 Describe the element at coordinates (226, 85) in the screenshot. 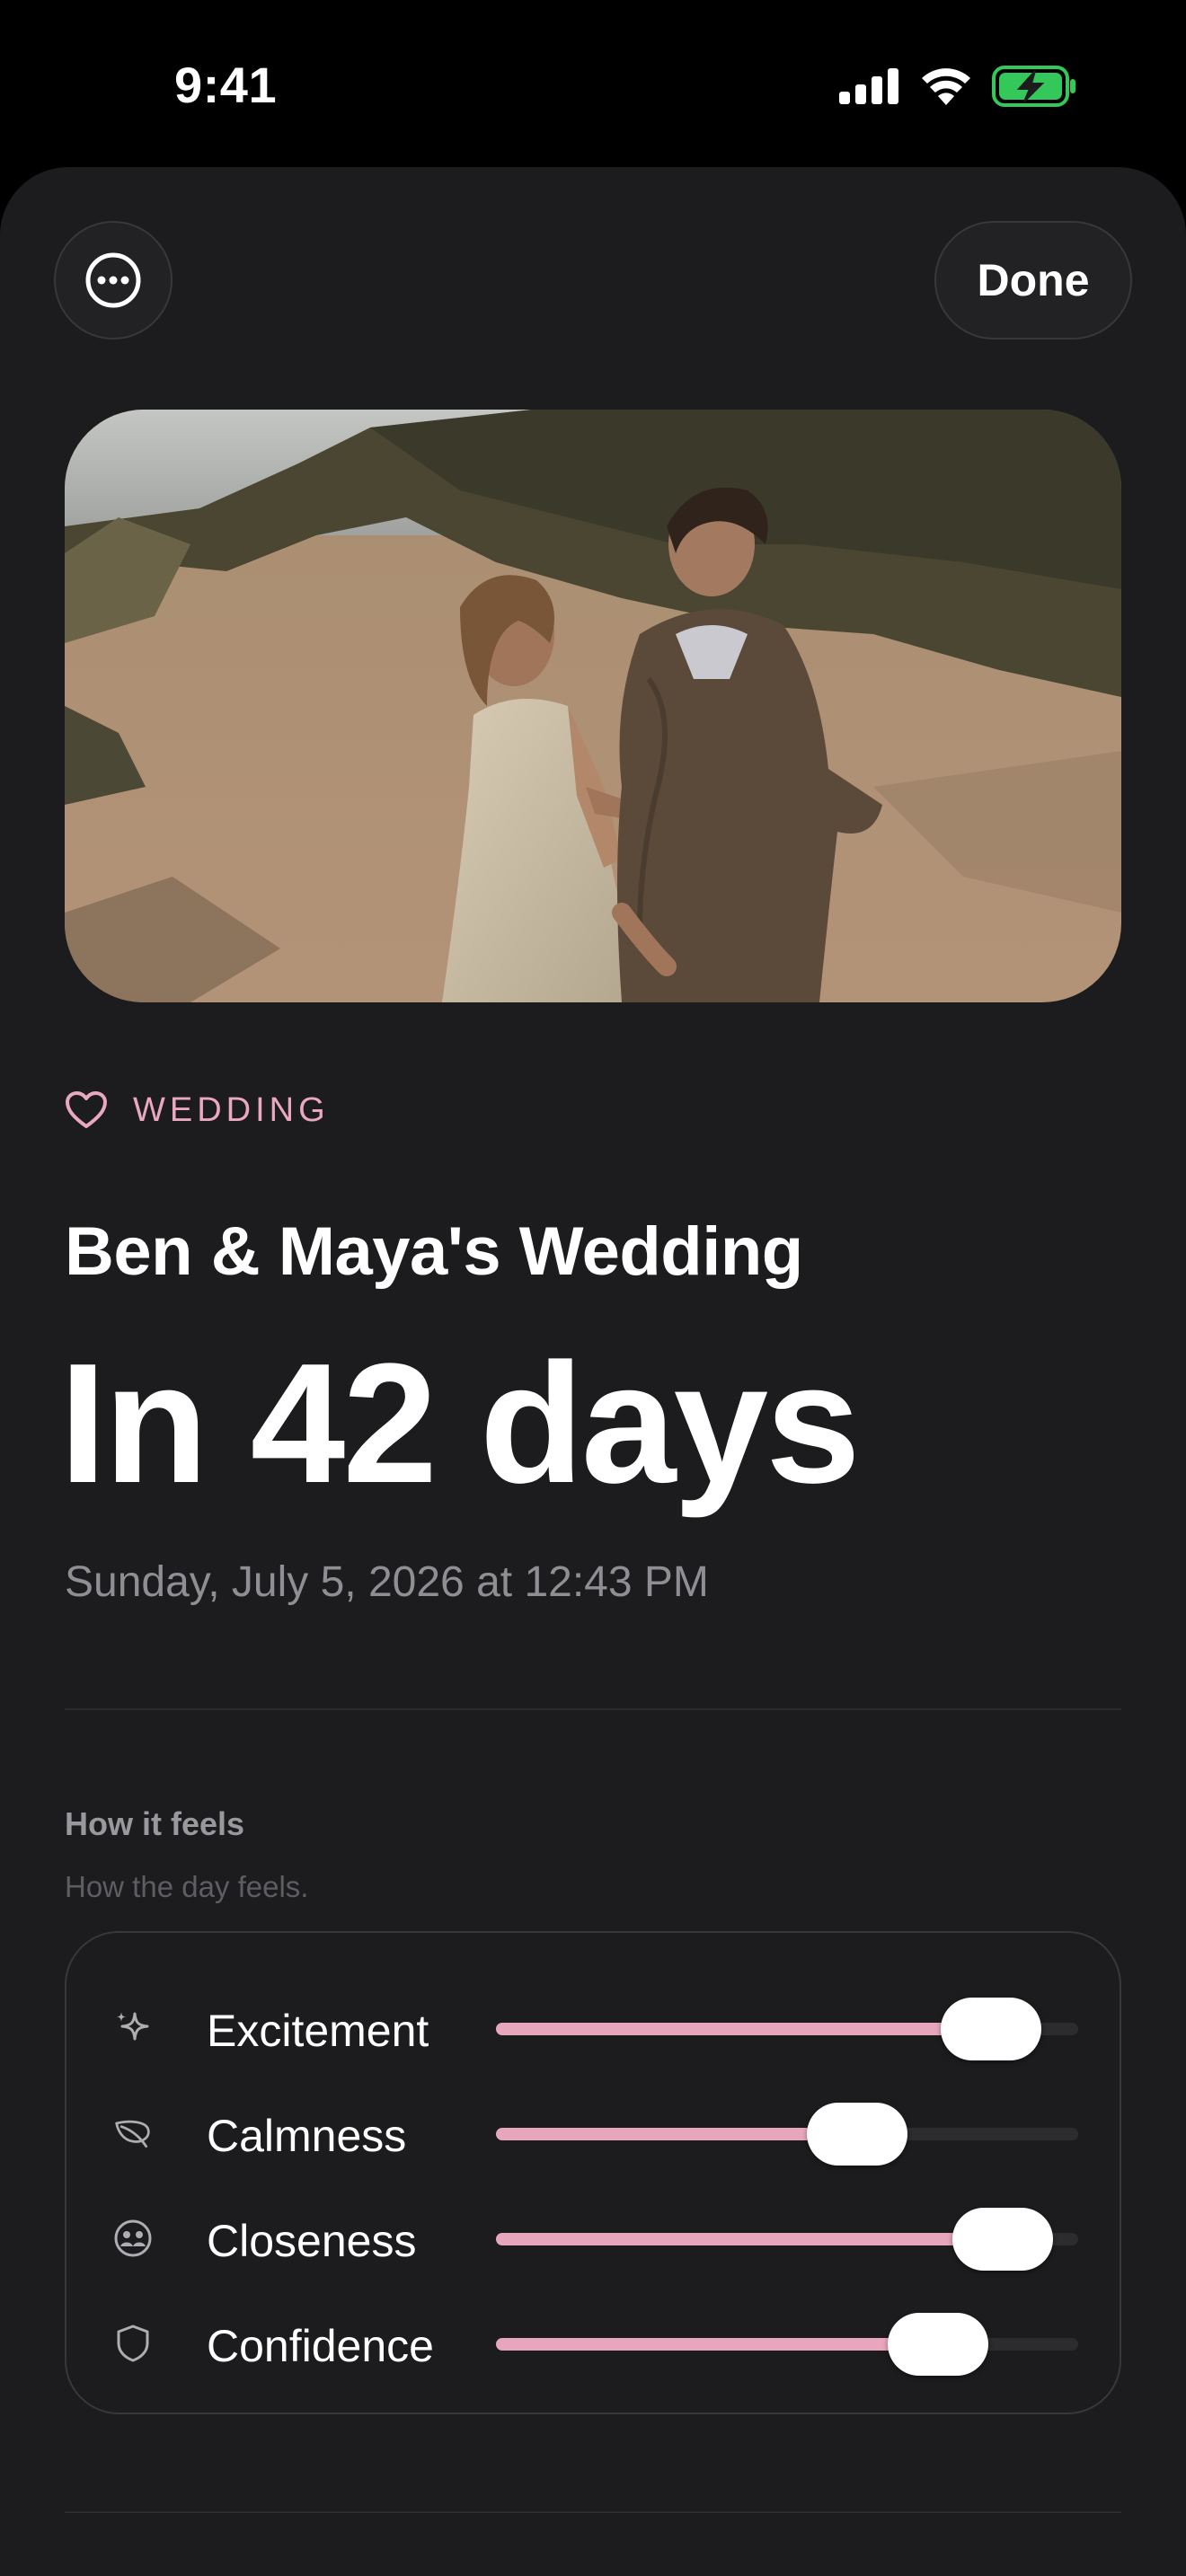

I see `status-time: 9:41` at that location.